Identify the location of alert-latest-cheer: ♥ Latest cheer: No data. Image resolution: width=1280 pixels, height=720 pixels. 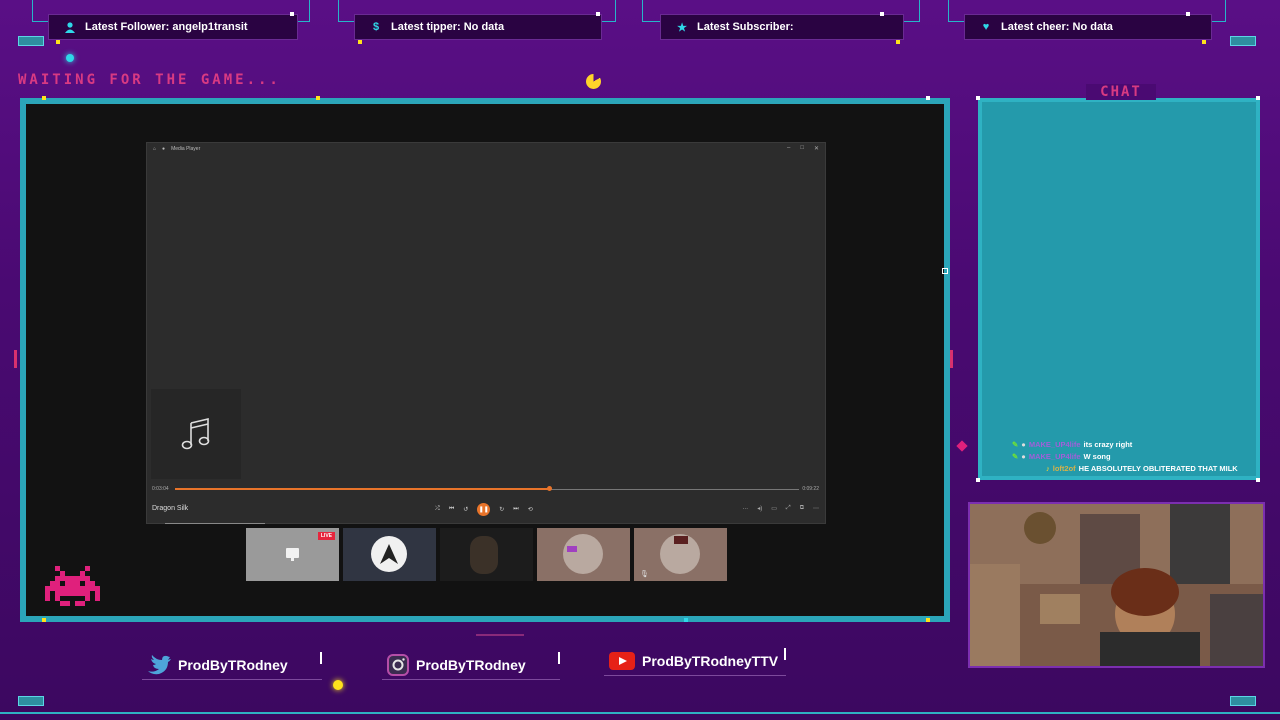
(1088, 27).